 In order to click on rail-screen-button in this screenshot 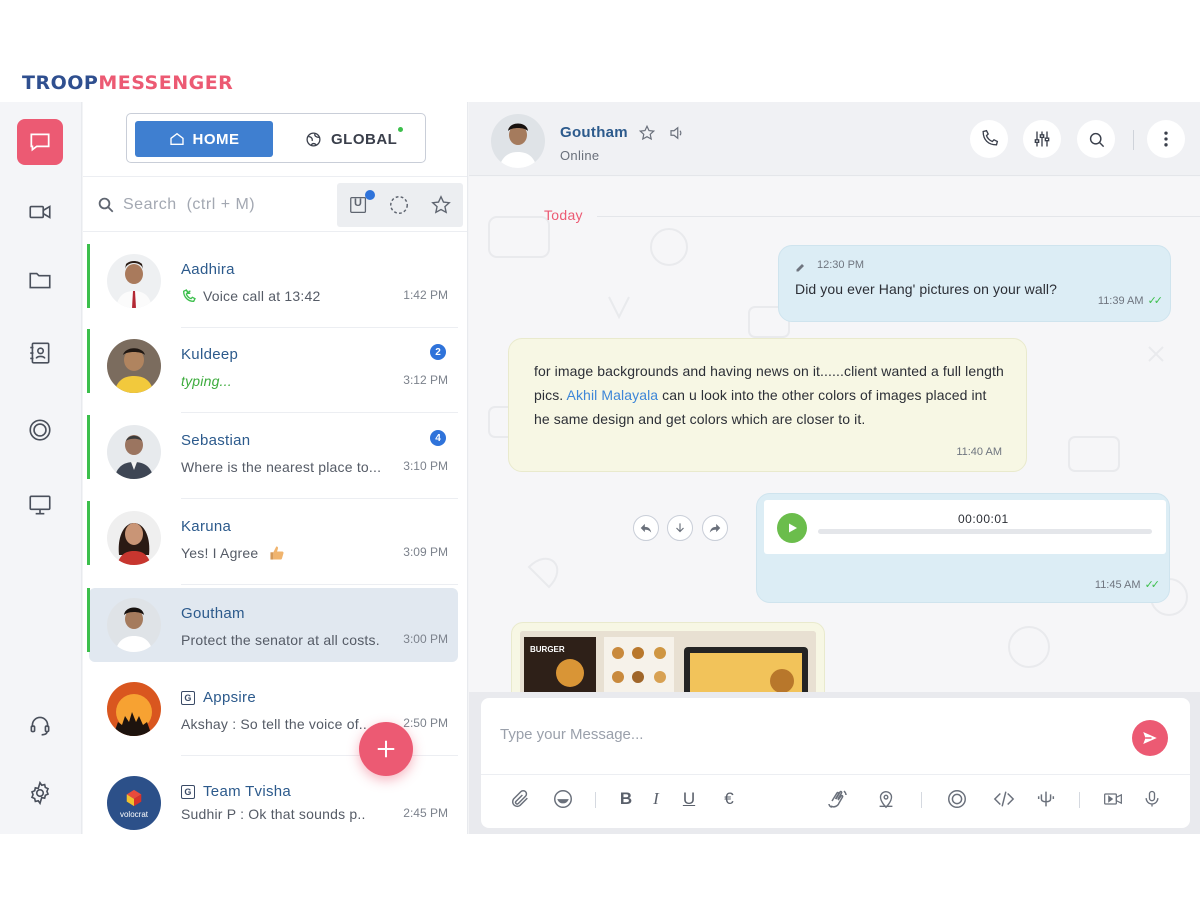, I will do `click(40, 505)`.